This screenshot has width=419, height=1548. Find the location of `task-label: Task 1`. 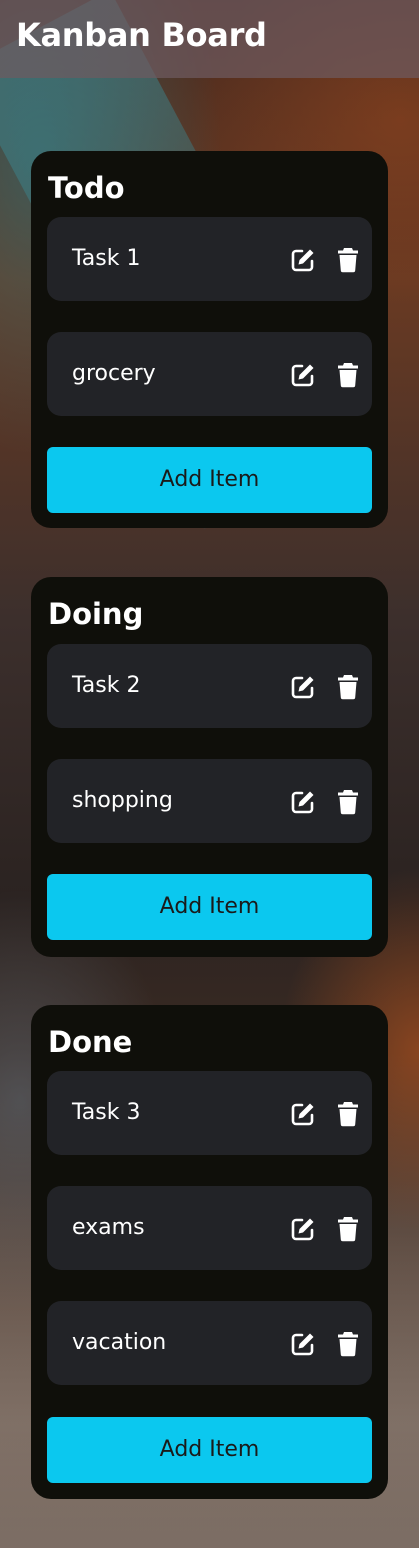

task-label: Task 1 is located at coordinates (106, 258).